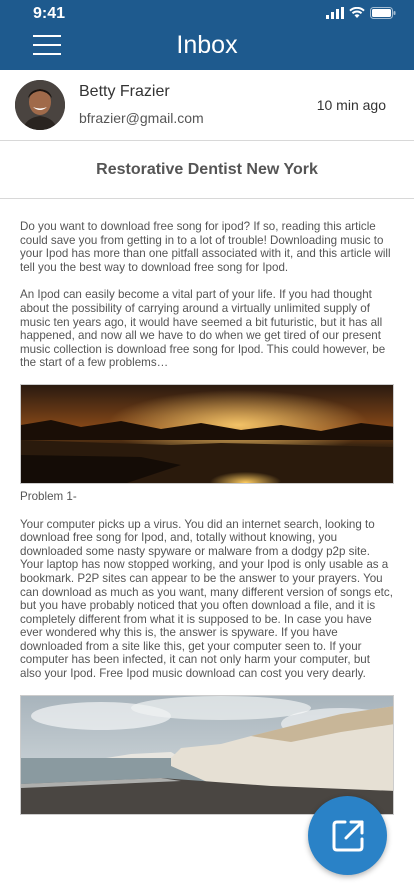 The width and height of the screenshot is (414, 896). What do you see at coordinates (48, 496) in the screenshot?
I see `image-caption: Problem 1-` at bounding box center [48, 496].